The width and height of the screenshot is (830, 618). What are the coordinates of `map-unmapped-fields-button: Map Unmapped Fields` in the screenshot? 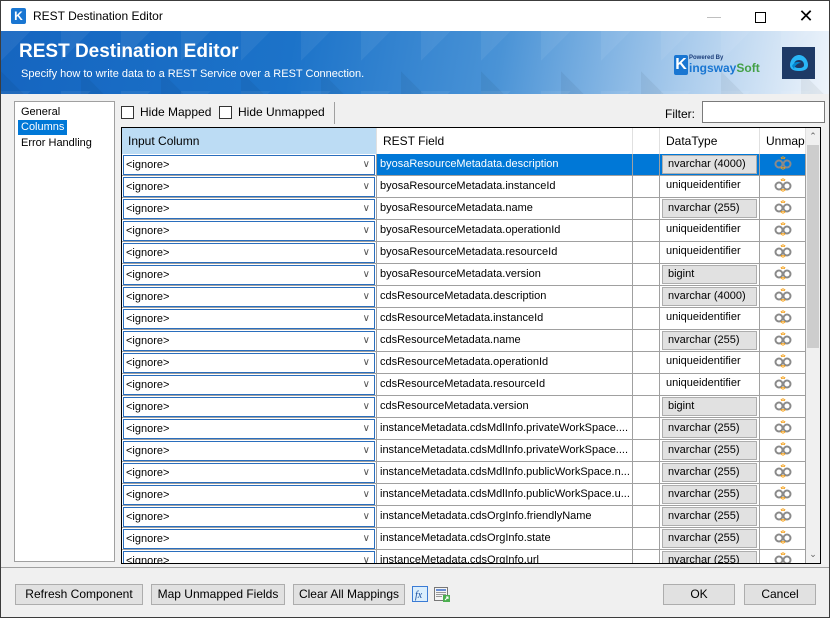 It's located at (218, 594).